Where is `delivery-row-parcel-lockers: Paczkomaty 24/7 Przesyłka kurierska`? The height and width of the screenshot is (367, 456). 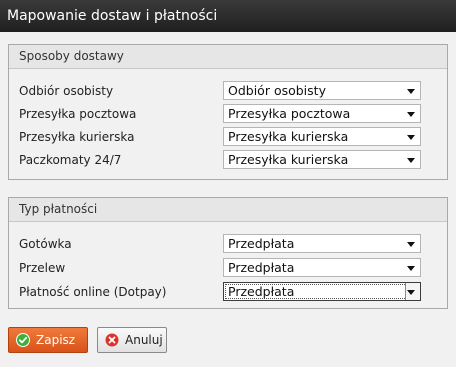
delivery-row-parcel-lockers: Paczkomaty 24/7 Przesyłka kurierska is located at coordinates (228, 161).